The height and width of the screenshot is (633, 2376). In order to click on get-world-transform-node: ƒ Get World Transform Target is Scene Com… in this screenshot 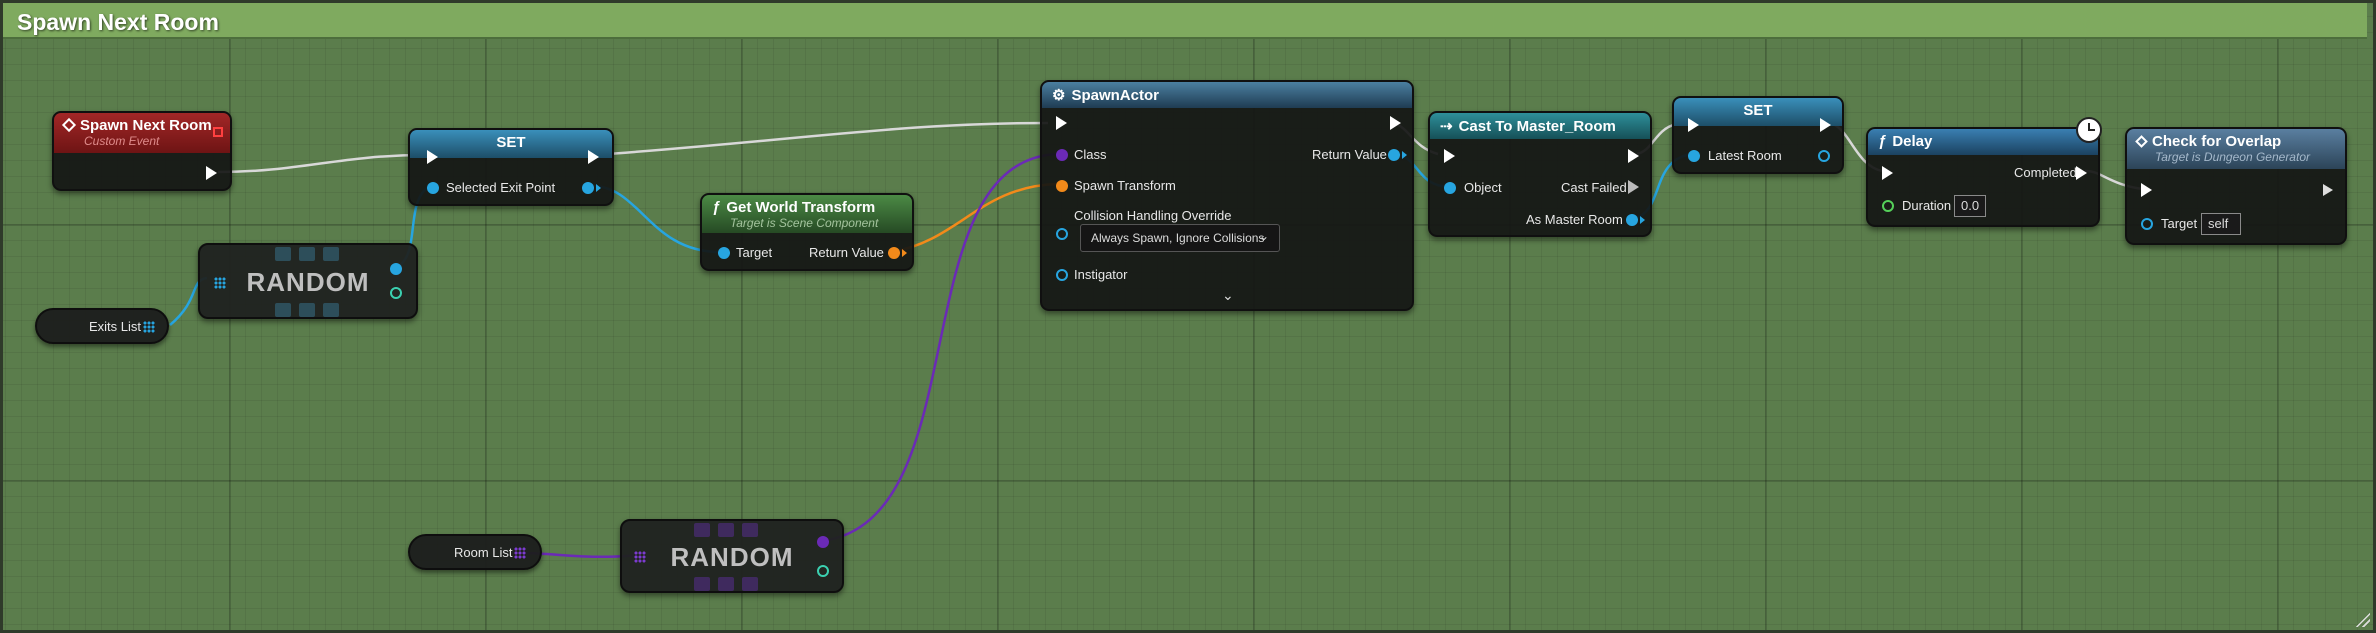, I will do `click(807, 232)`.